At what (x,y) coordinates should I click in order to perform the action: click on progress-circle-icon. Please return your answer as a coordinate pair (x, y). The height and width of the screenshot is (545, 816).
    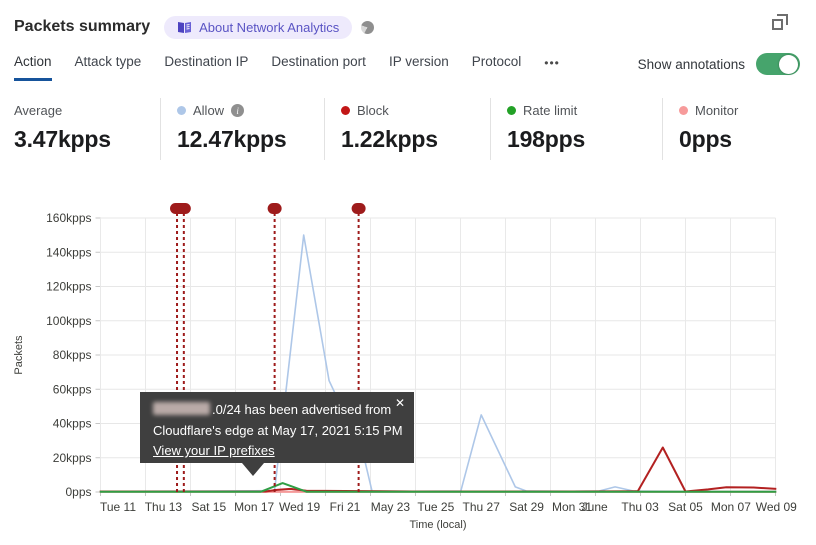
    Looking at the image, I should click on (368, 27).